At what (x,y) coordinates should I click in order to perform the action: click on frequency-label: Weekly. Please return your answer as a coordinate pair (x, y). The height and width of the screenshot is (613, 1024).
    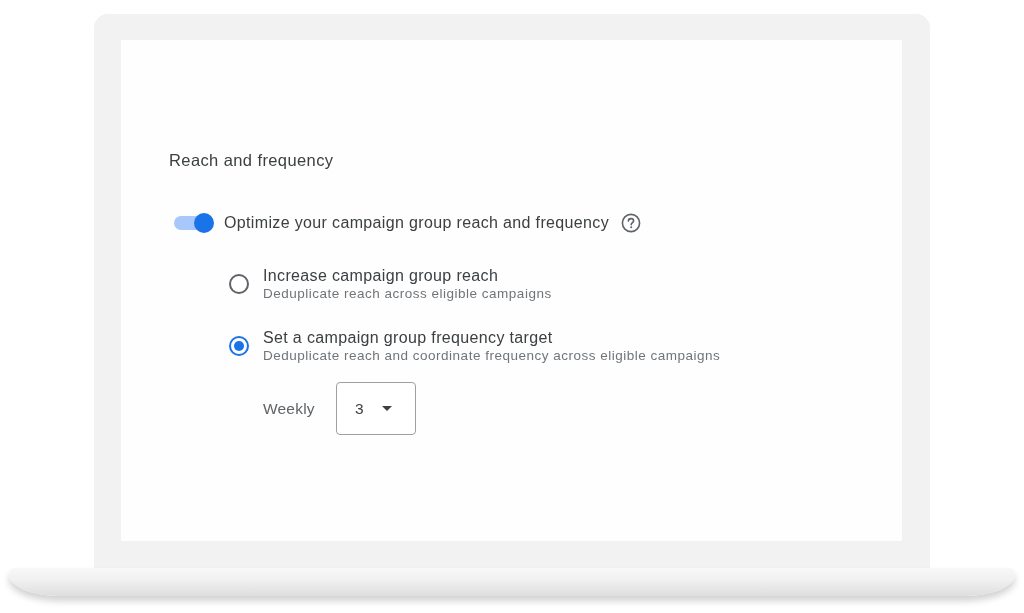
    Looking at the image, I should click on (289, 408).